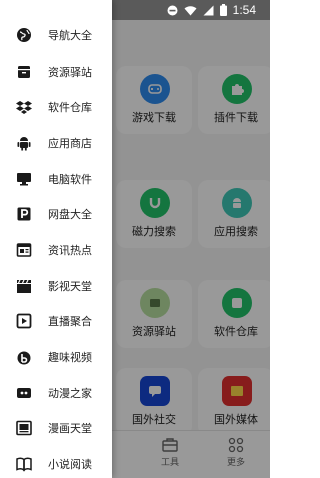 This screenshot has width=320, height=478. I want to click on book-icon, so click(24, 464).